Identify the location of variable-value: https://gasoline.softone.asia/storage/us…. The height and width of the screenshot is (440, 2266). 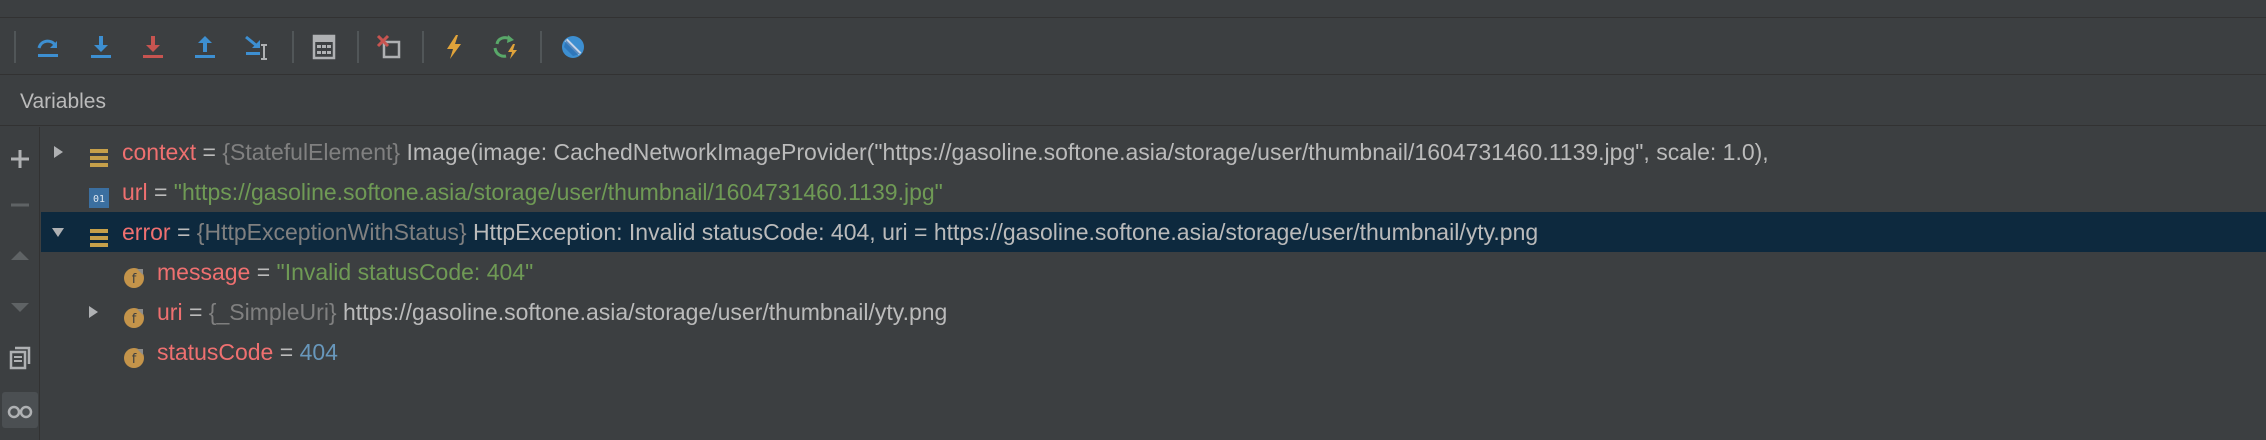
(645, 312).